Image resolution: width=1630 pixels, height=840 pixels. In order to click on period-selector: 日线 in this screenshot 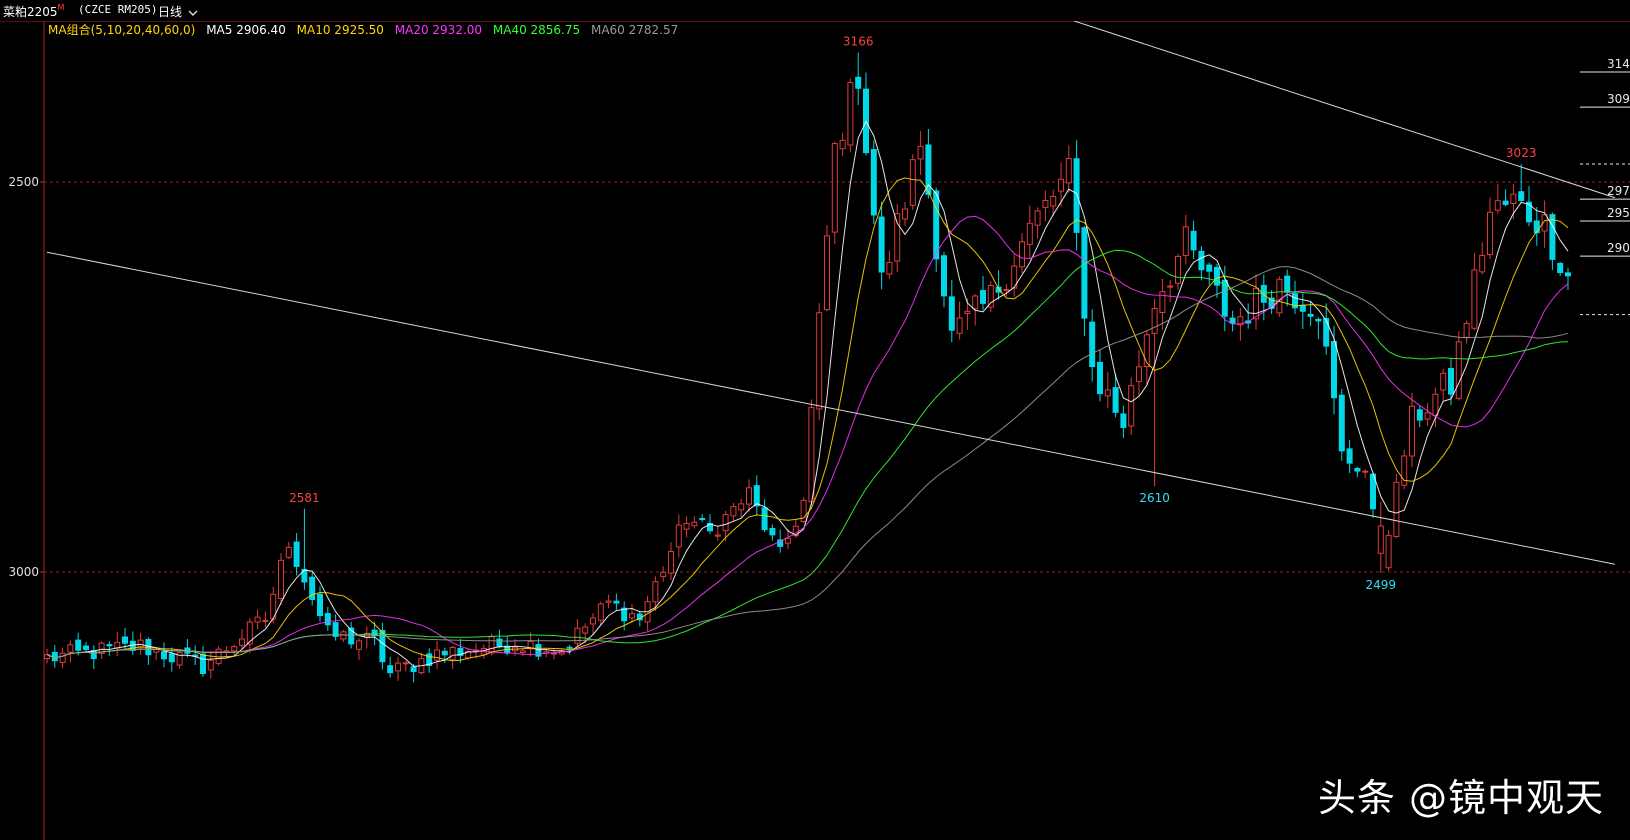, I will do `click(178, 11)`.